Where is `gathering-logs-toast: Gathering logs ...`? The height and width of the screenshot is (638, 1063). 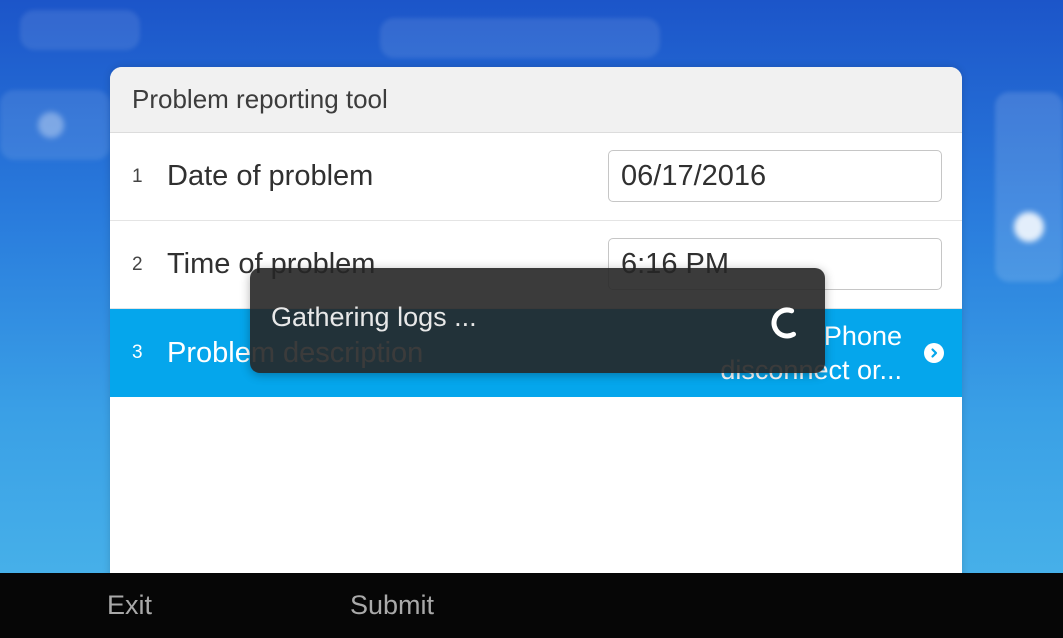
gathering-logs-toast: Gathering logs ... is located at coordinates (537, 320).